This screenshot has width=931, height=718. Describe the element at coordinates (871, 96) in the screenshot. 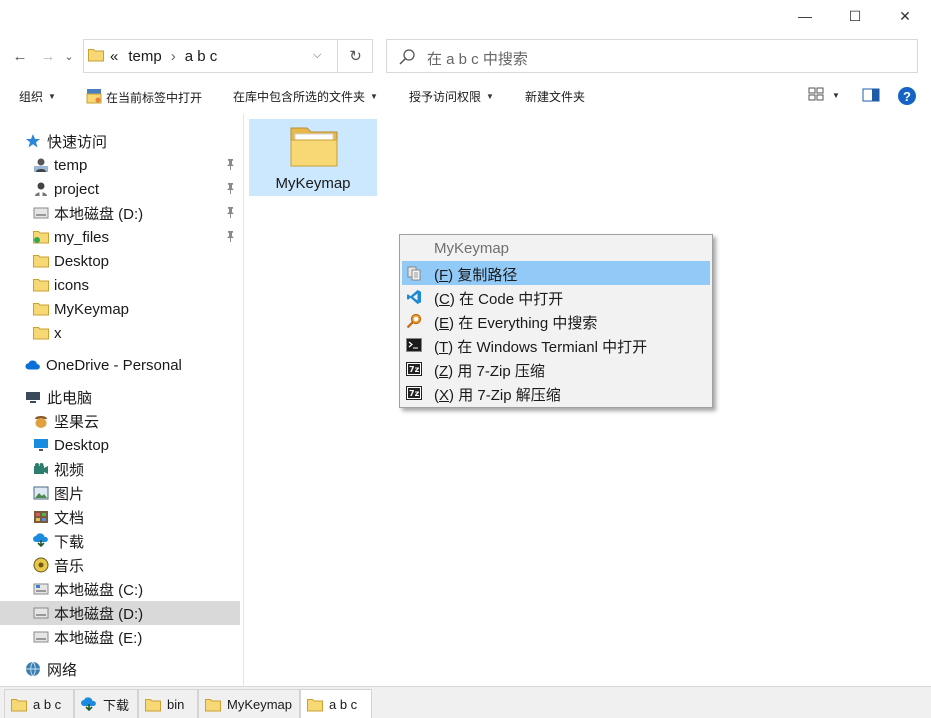

I see `preview-pane-button` at that location.